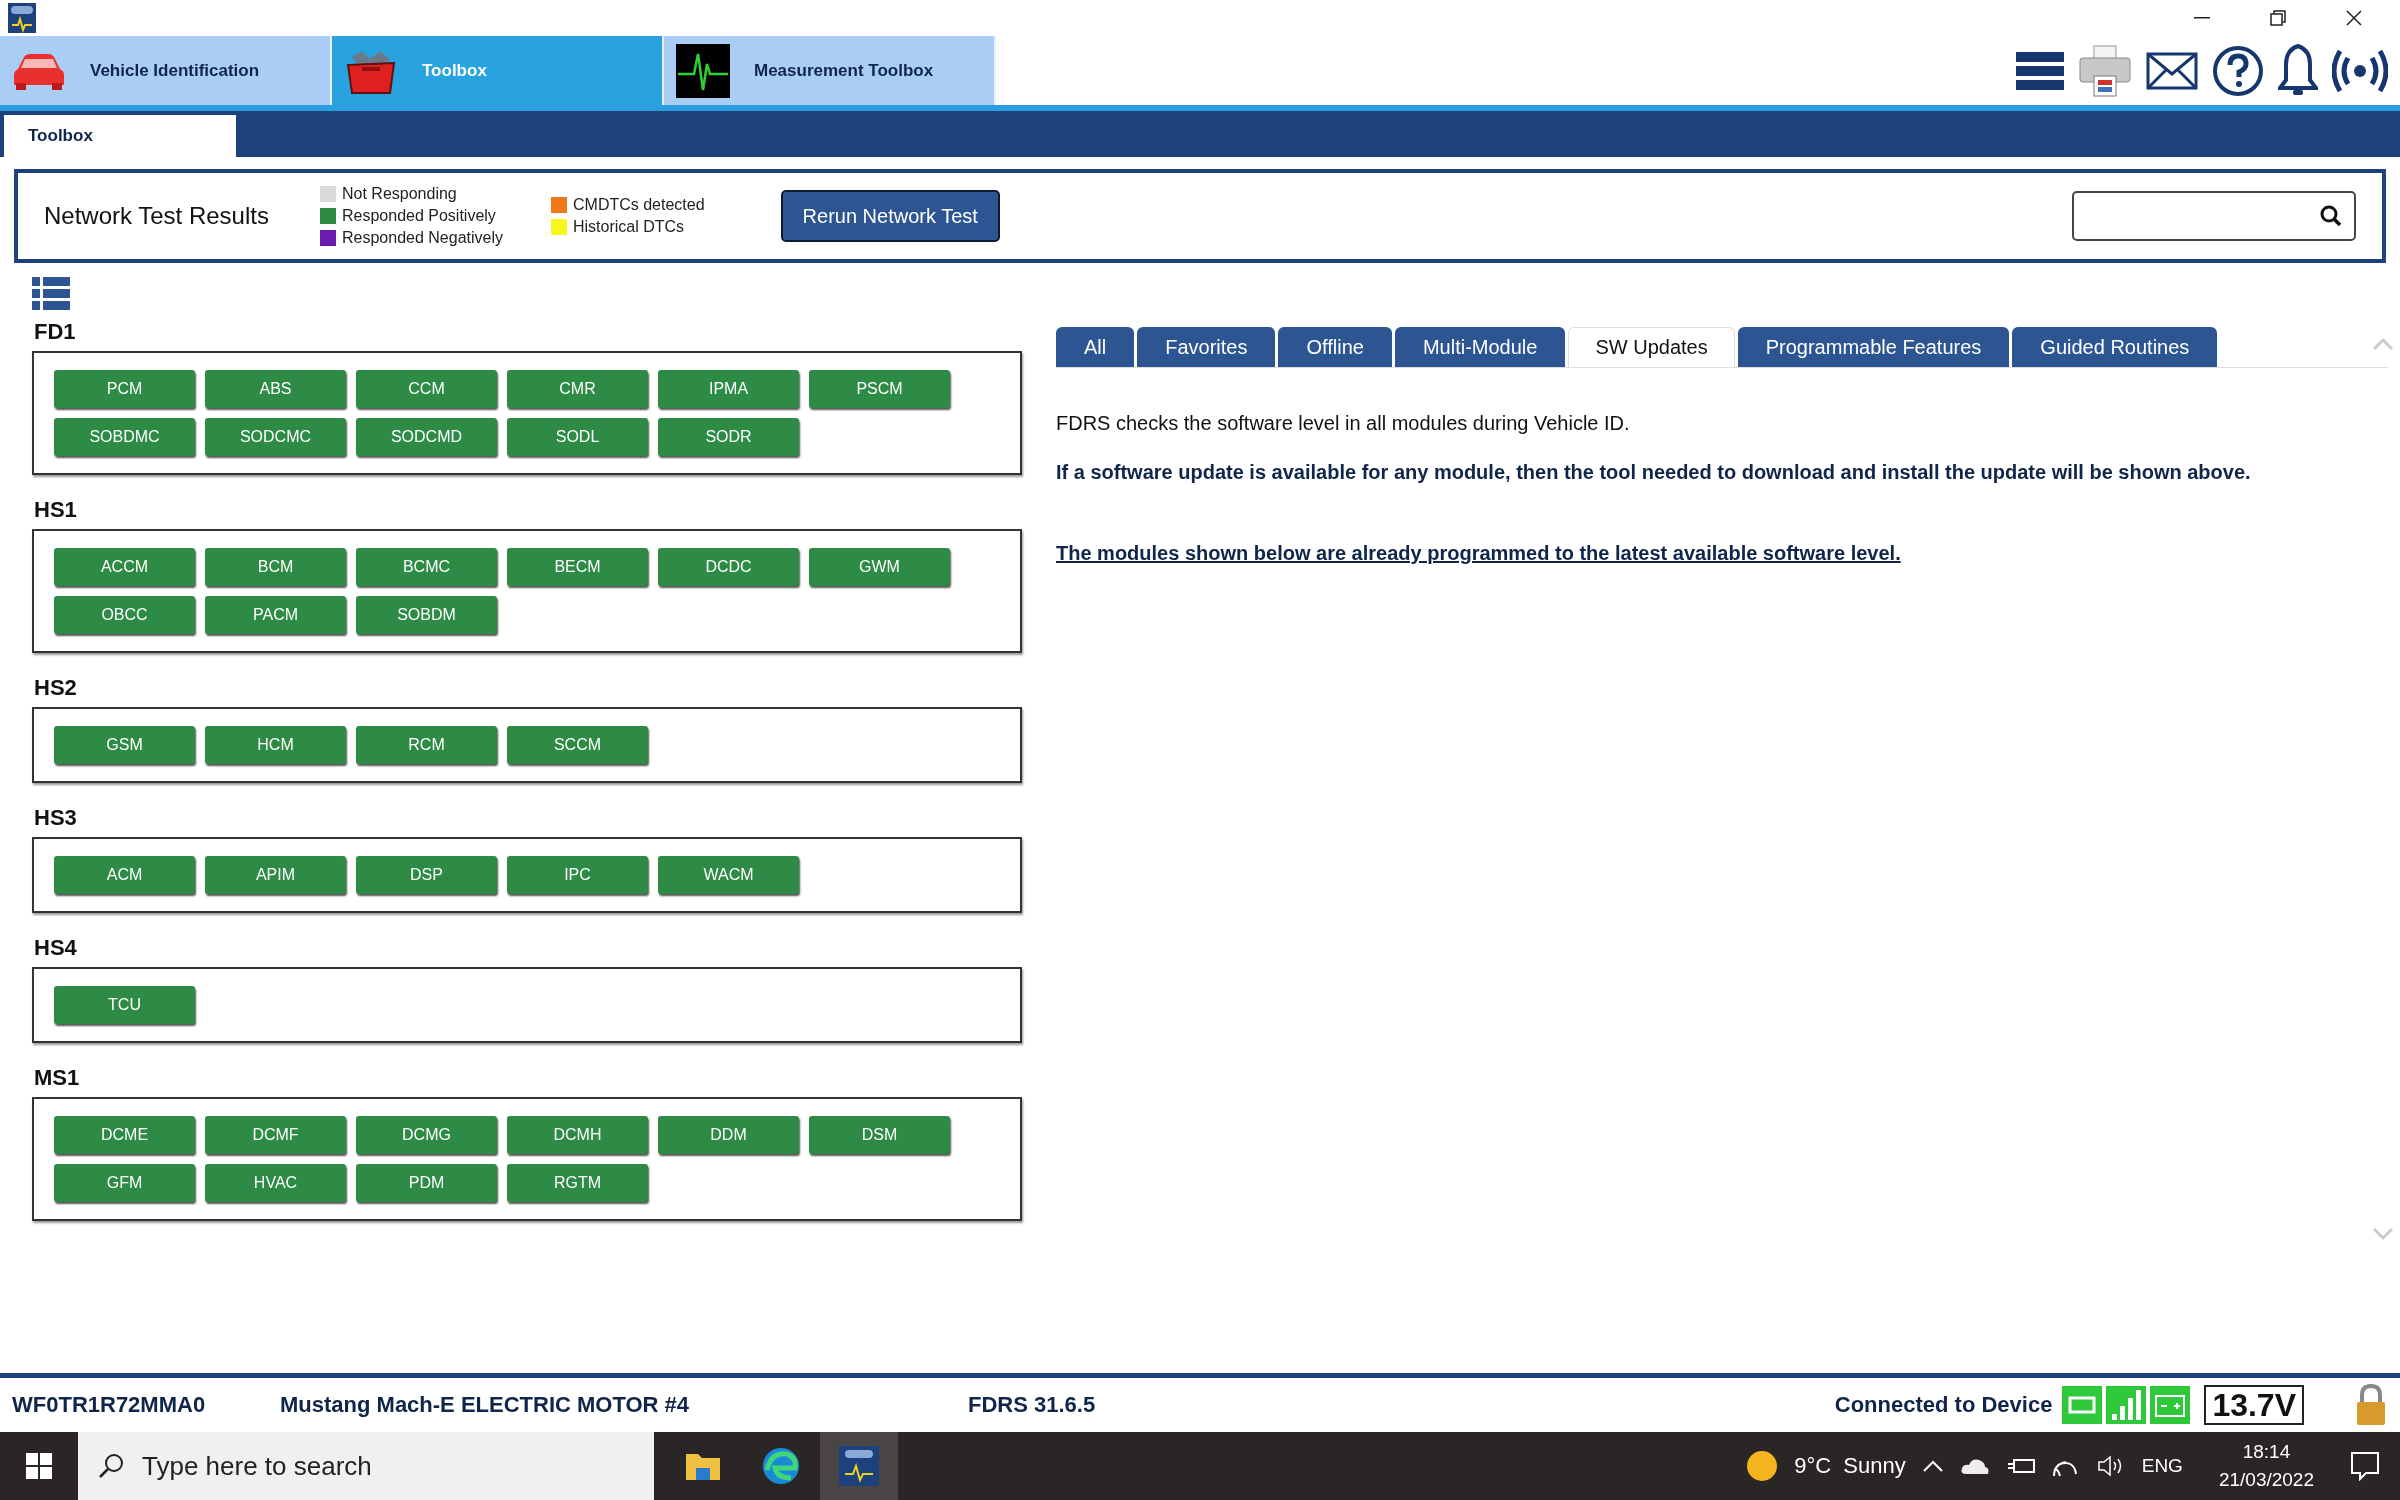 The width and height of the screenshot is (2400, 1500). What do you see at coordinates (124, 1135) in the screenshot?
I see `module-button: DCME` at bounding box center [124, 1135].